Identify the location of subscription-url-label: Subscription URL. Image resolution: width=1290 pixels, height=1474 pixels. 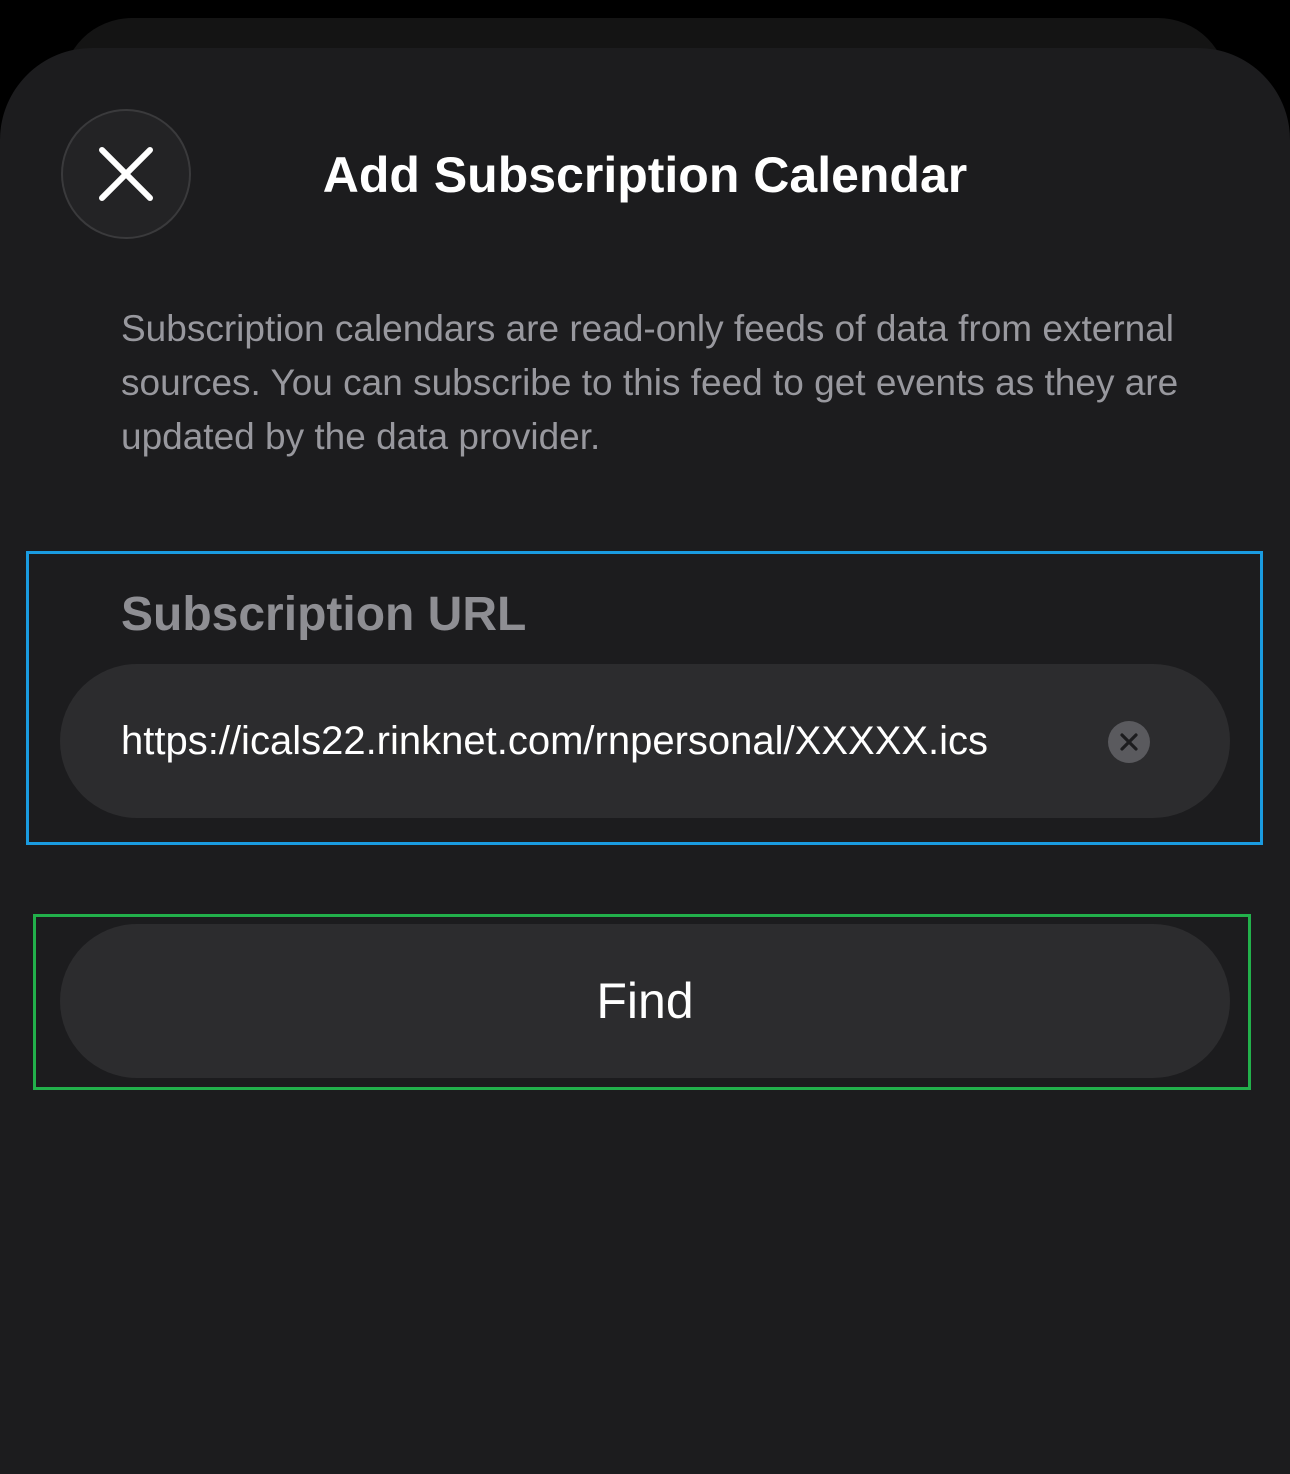
(324, 614).